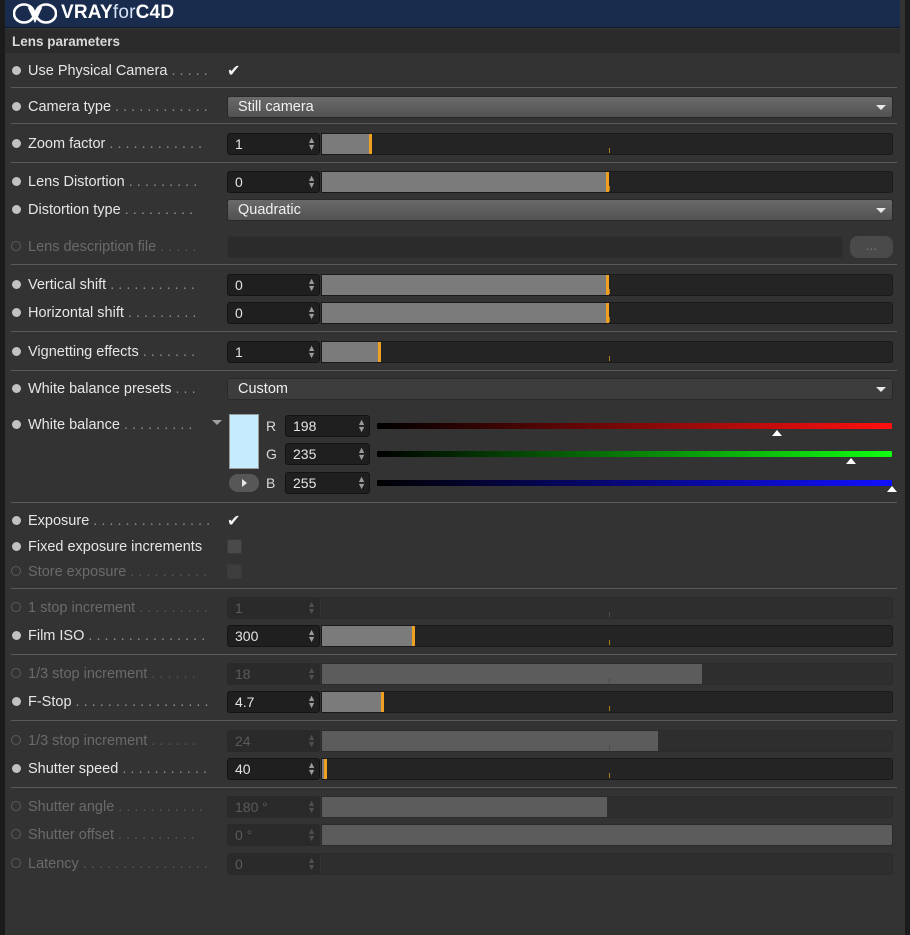  What do you see at coordinates (560, 210) in the screenshot?
I see `distortion-type-dropdown: Quadratic` at bounding box center [560, 210].